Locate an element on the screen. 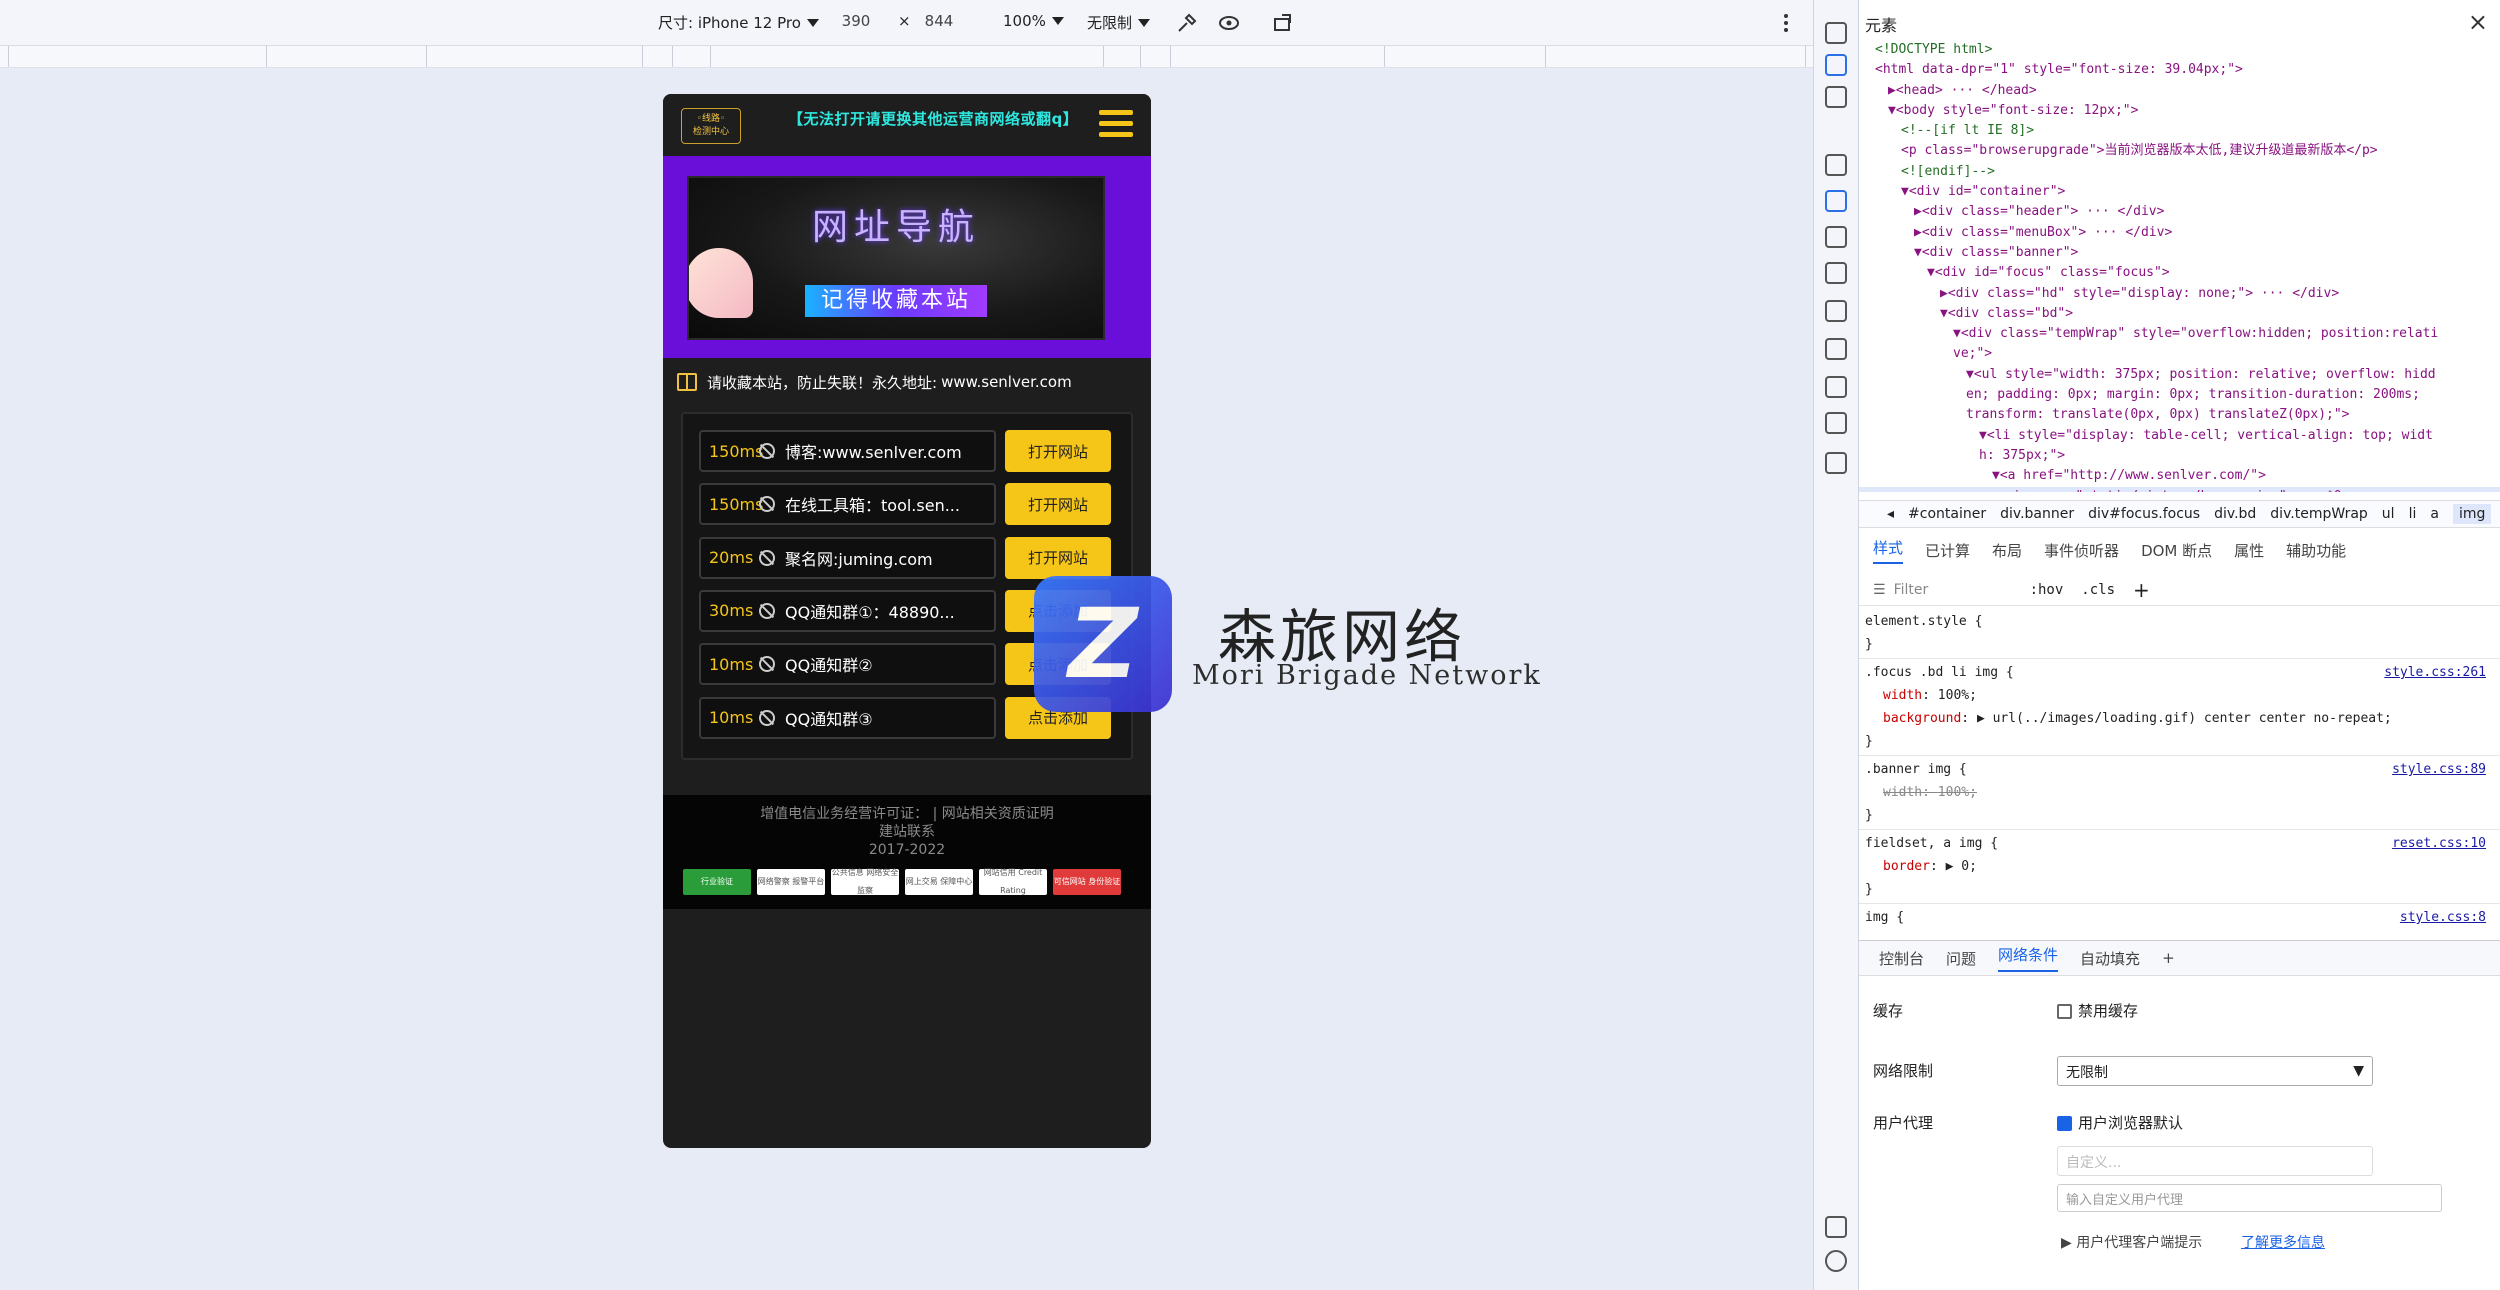 Image resolution: width=2500 pixels, height=1290 pixels. breadcrumb-item: div.banner is located at coordinates (2037, 514).